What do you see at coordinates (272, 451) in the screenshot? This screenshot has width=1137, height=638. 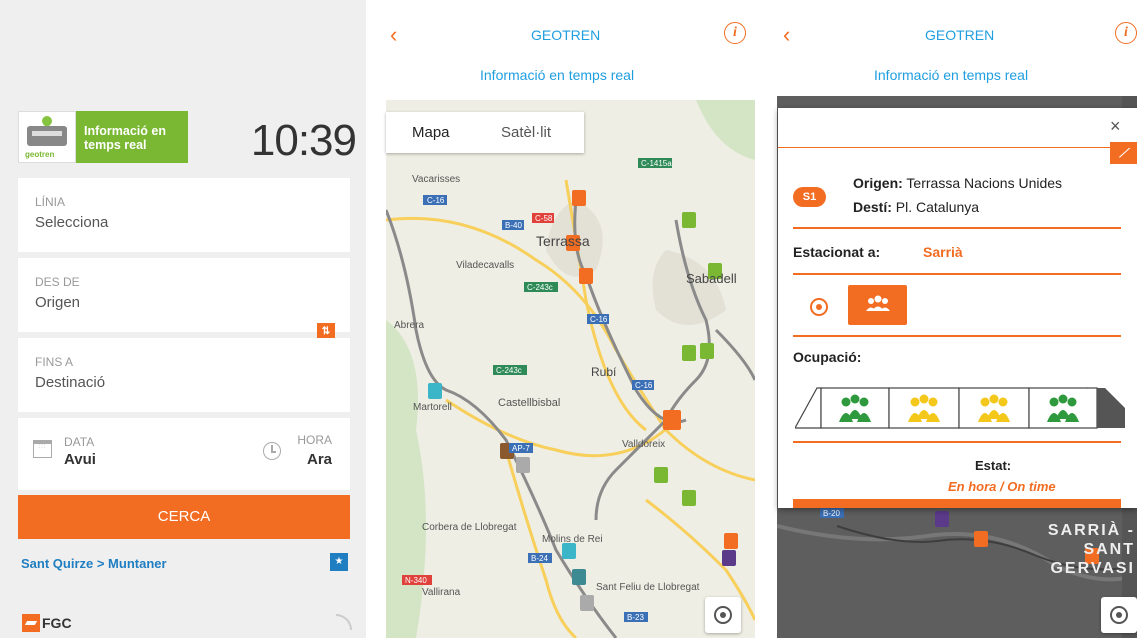 I see `clock-icon` at bounding box center [272, 451].